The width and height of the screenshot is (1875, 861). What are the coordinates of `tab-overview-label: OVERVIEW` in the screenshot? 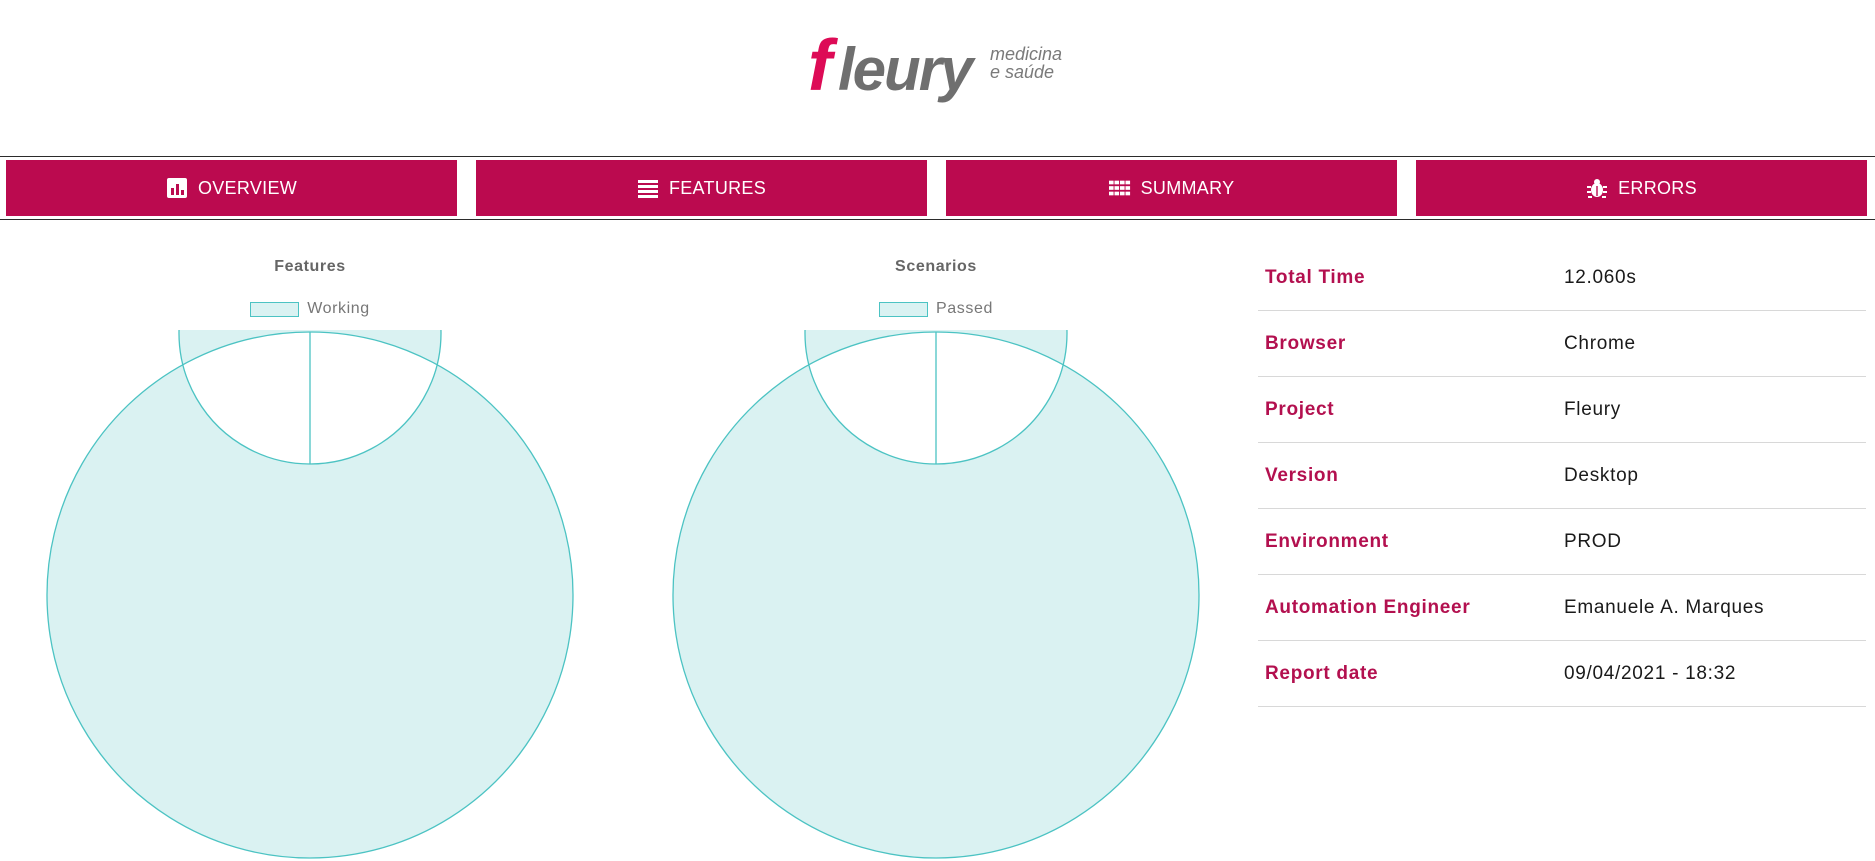 It's located at (247, 187).